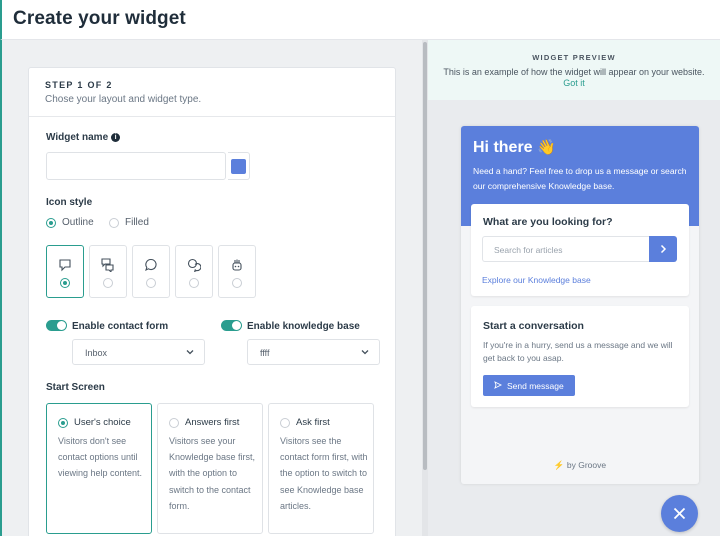 The height and width of the screenshot is (536, 720). What do you see at coordinates (136, 166) in the screenshot?
I see `widget-name-input` at bounding box center [136, 166].